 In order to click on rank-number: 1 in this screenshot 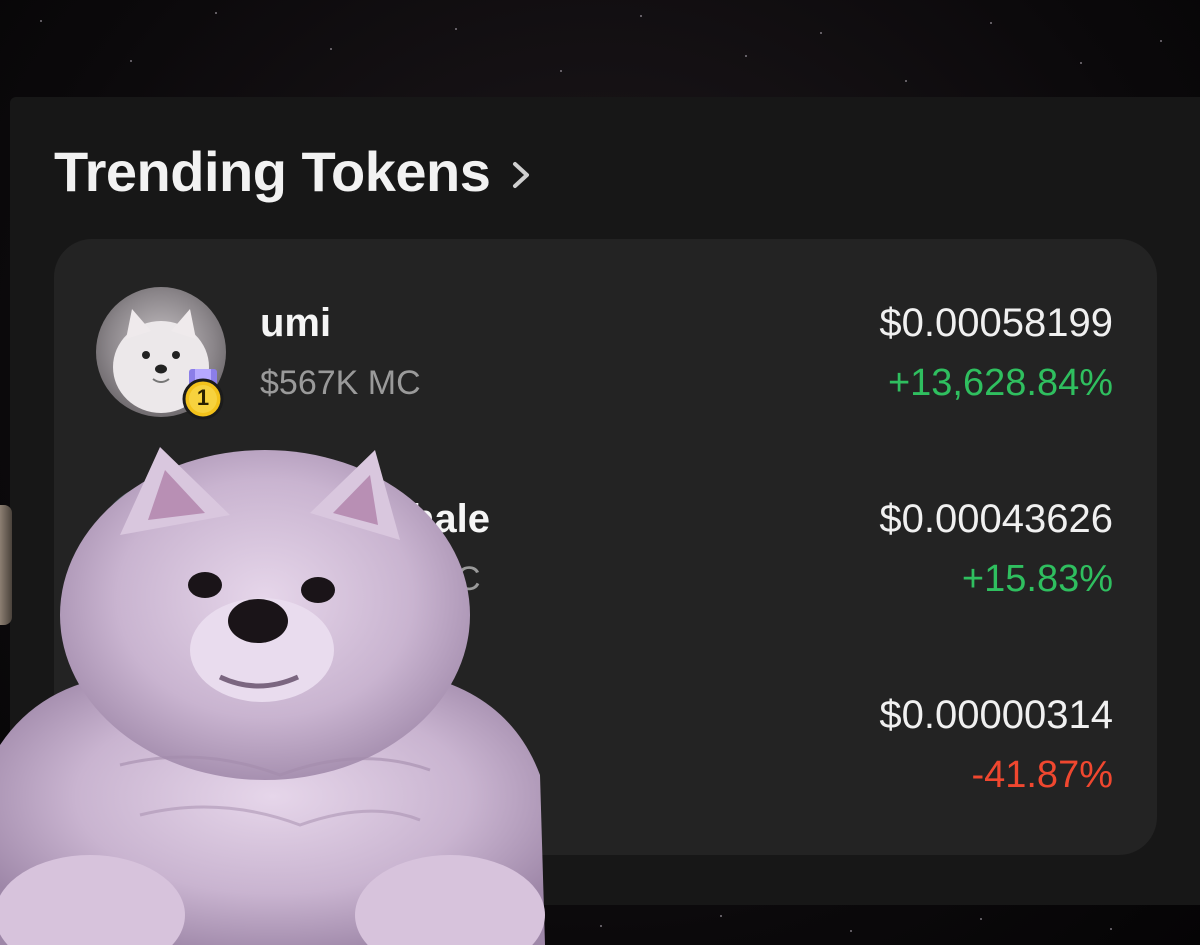, I will do `click(203, 397)`.